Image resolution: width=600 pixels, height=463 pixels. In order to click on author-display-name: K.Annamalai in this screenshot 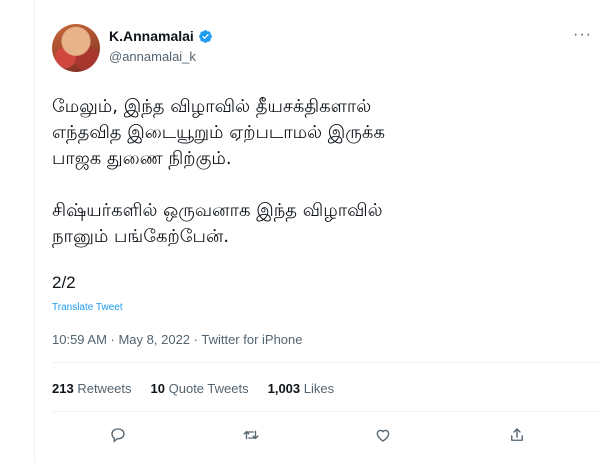, I will do `click(151, 36)`.